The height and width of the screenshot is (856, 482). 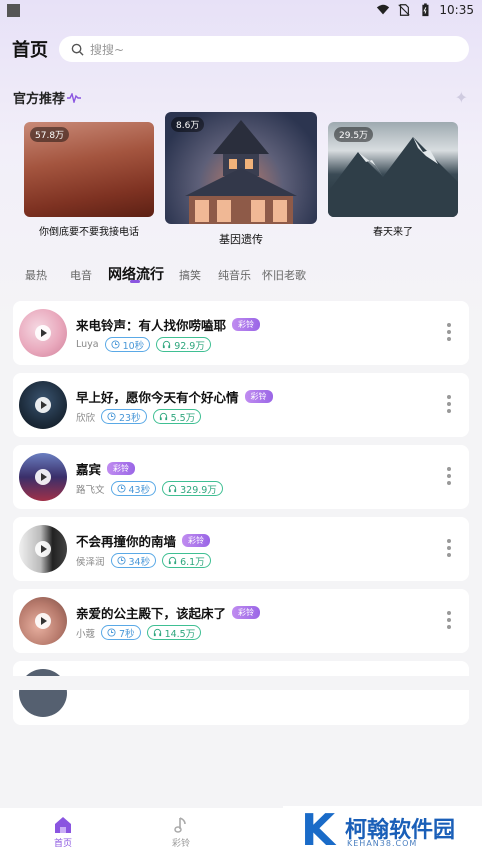 What do you see at coordinates (62, 844) in the screenshot?
I see `nav-home-label: 首页` at bounding box center [62, 844].